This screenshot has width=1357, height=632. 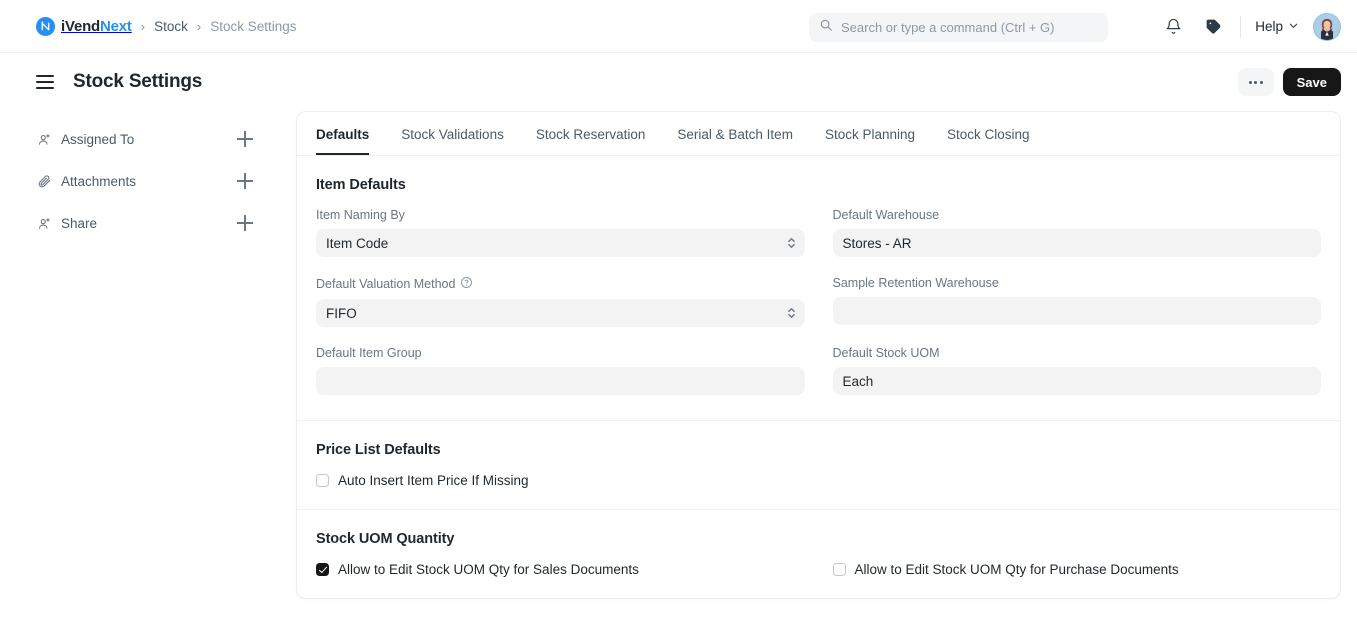 What do you see at coordinates (385, 539) in the screenshot?
I see `section-title: Stock UOM Quantity` at bounding box center [385, 539].